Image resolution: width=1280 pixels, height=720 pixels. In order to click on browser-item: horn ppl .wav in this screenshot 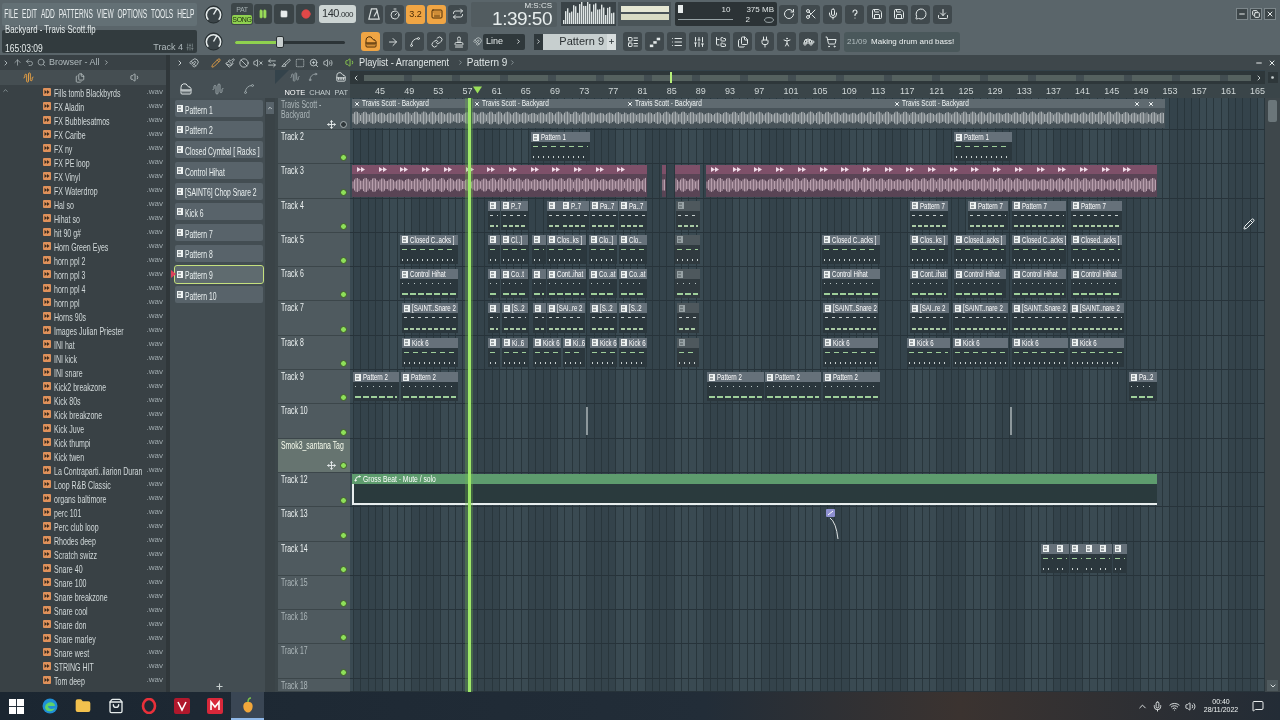, I will do `click(88, 302)`.